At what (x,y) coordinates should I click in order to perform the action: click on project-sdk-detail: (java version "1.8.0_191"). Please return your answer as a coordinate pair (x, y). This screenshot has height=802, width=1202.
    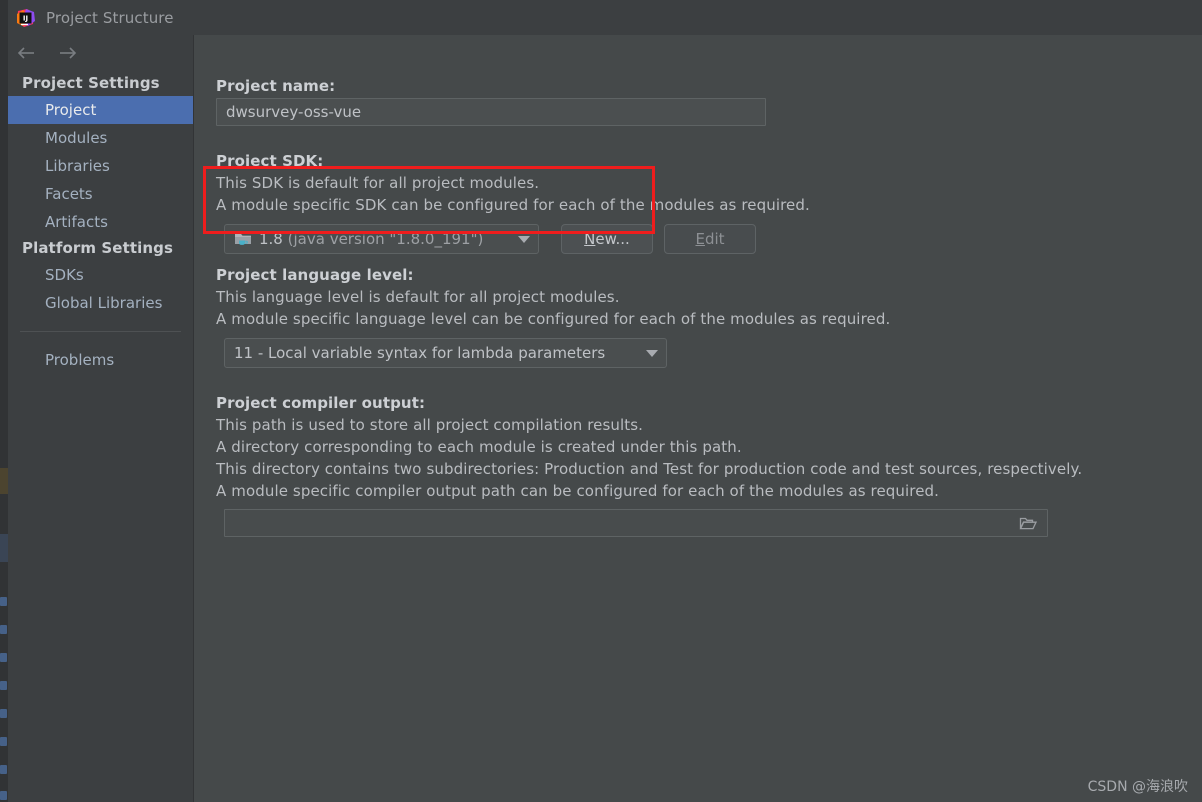
    Looking at the image, I should click on (385, 239).